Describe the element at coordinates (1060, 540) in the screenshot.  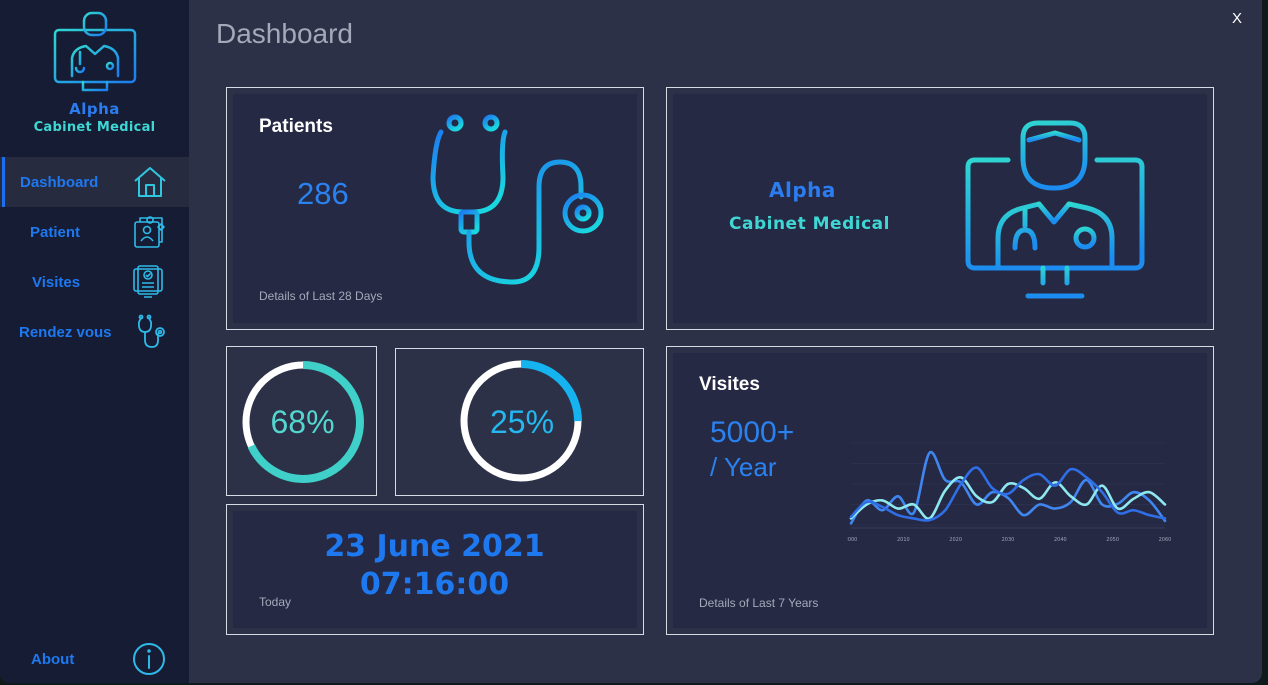
I see `chart-x-tick-label: 2040` at that location.